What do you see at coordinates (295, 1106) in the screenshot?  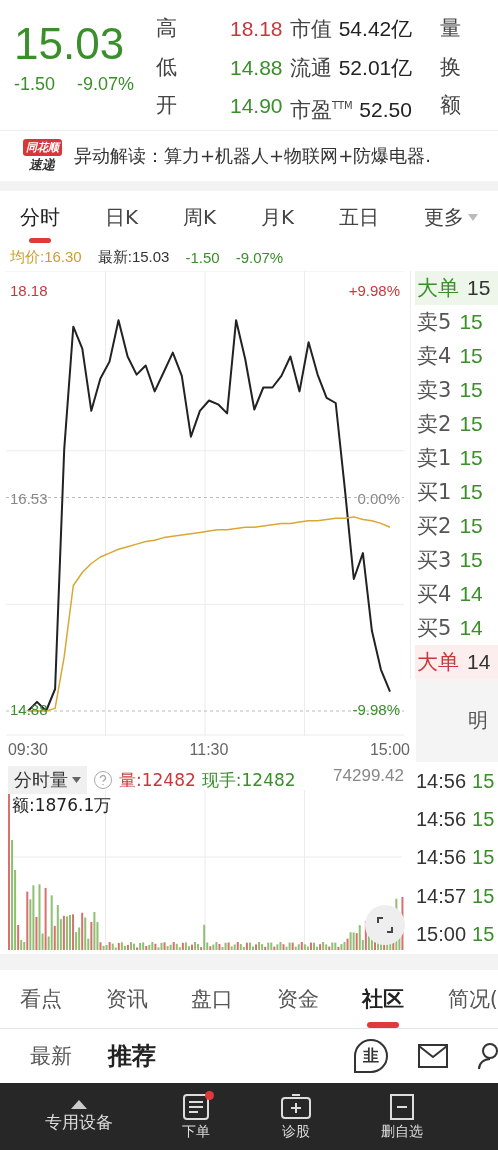 I see `briefcase-plus-icon` at bounding box center [295, 1106].